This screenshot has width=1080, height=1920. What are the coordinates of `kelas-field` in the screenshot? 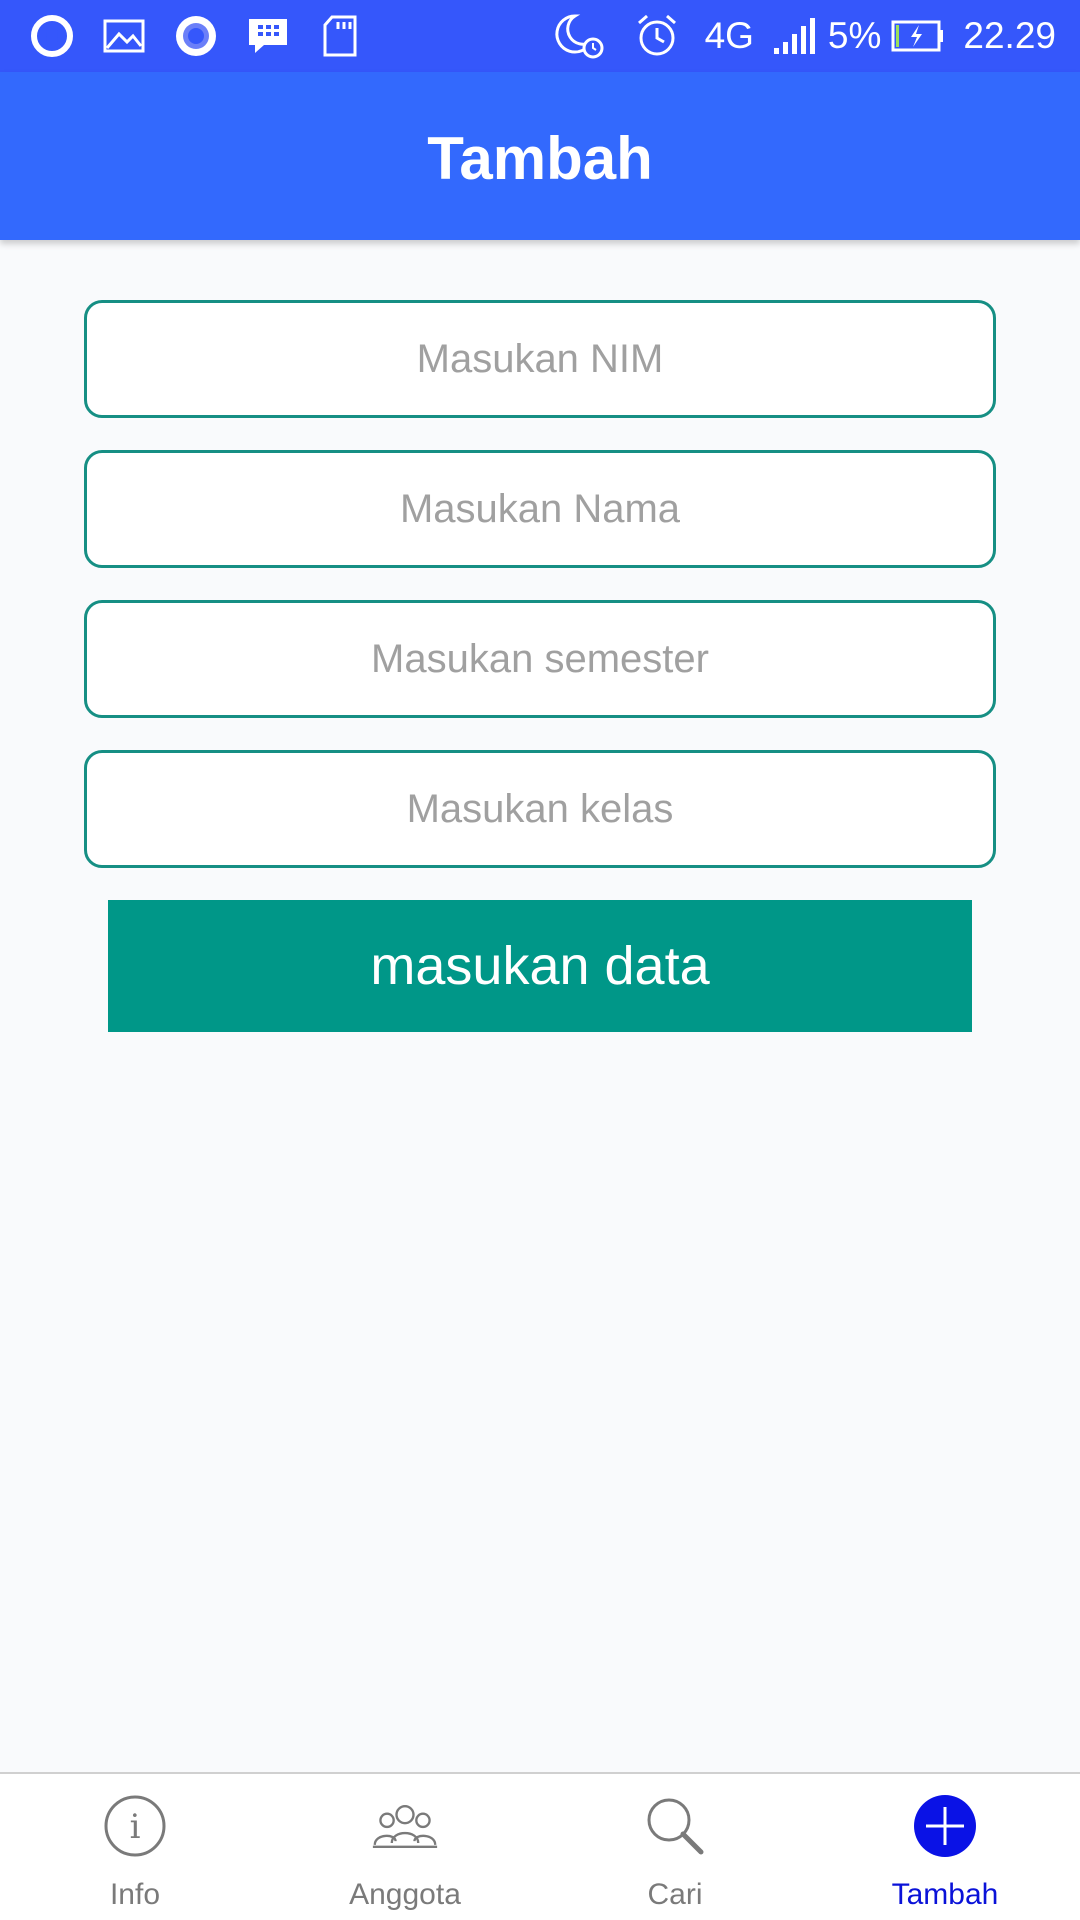 It's located at (540, 809).